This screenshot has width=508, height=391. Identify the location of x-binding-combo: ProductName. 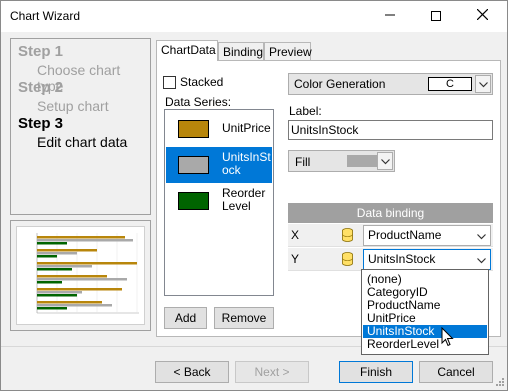
(427, 235).